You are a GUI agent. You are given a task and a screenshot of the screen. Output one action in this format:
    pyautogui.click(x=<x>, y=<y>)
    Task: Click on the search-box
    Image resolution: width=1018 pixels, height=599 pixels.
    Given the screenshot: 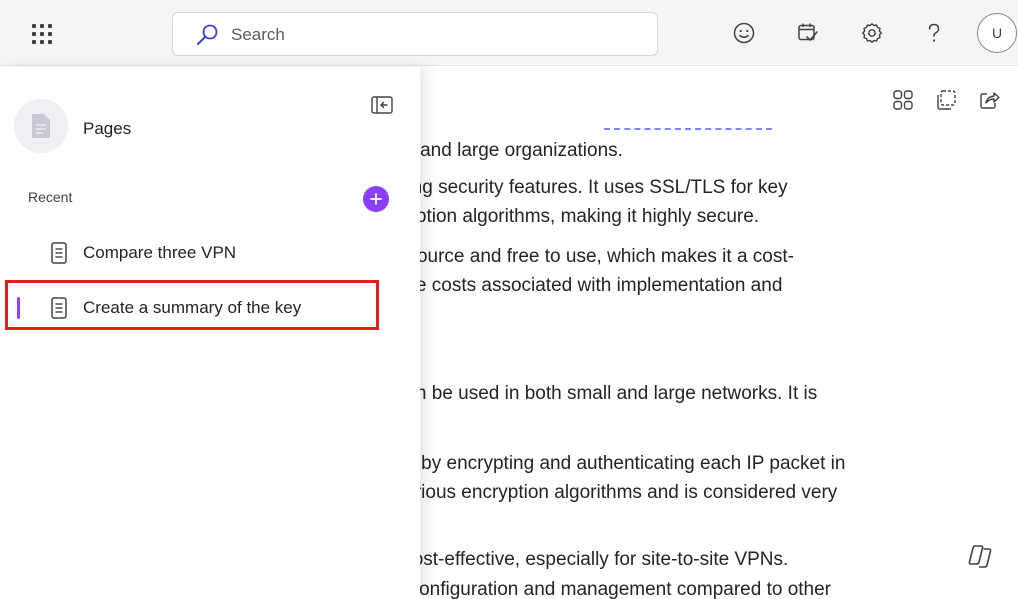 What is the action you would take?
    pyautogui.click(x=415, y=34)
    